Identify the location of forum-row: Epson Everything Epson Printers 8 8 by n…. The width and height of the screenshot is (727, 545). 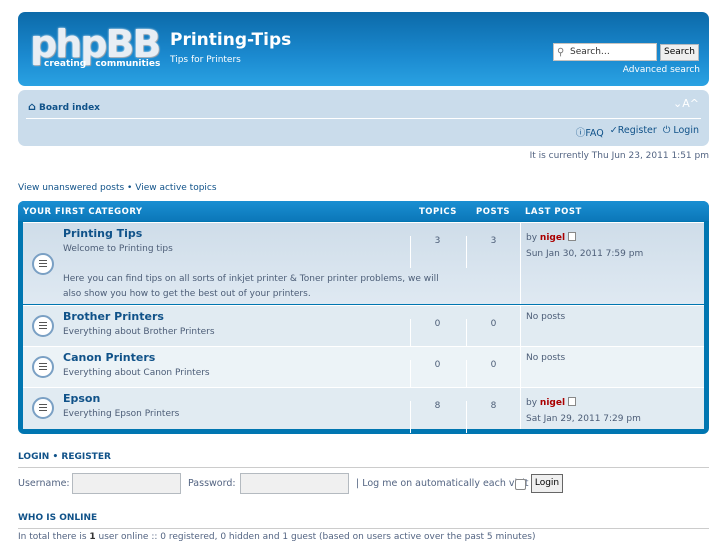
(363, 410).